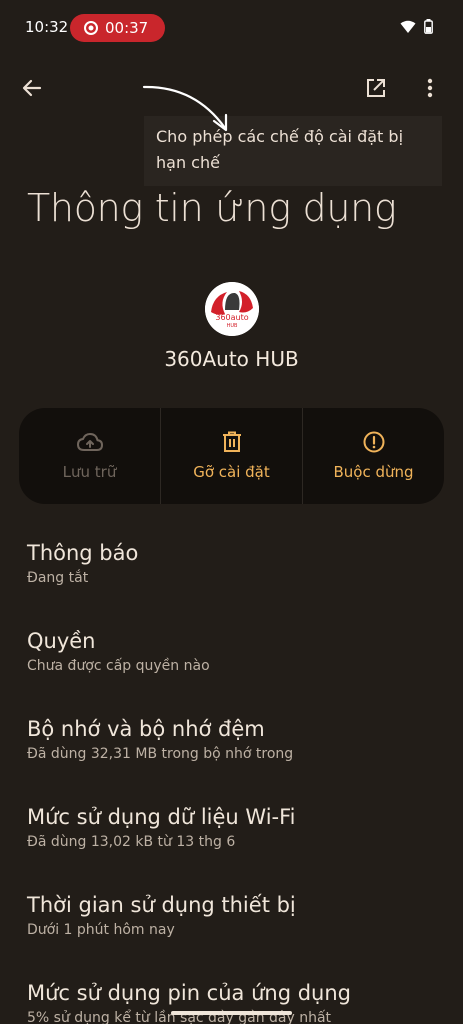 This screenshot has height=1024, width=463. I want to click on app-logo: 360auto HUB, so click(232, 309).